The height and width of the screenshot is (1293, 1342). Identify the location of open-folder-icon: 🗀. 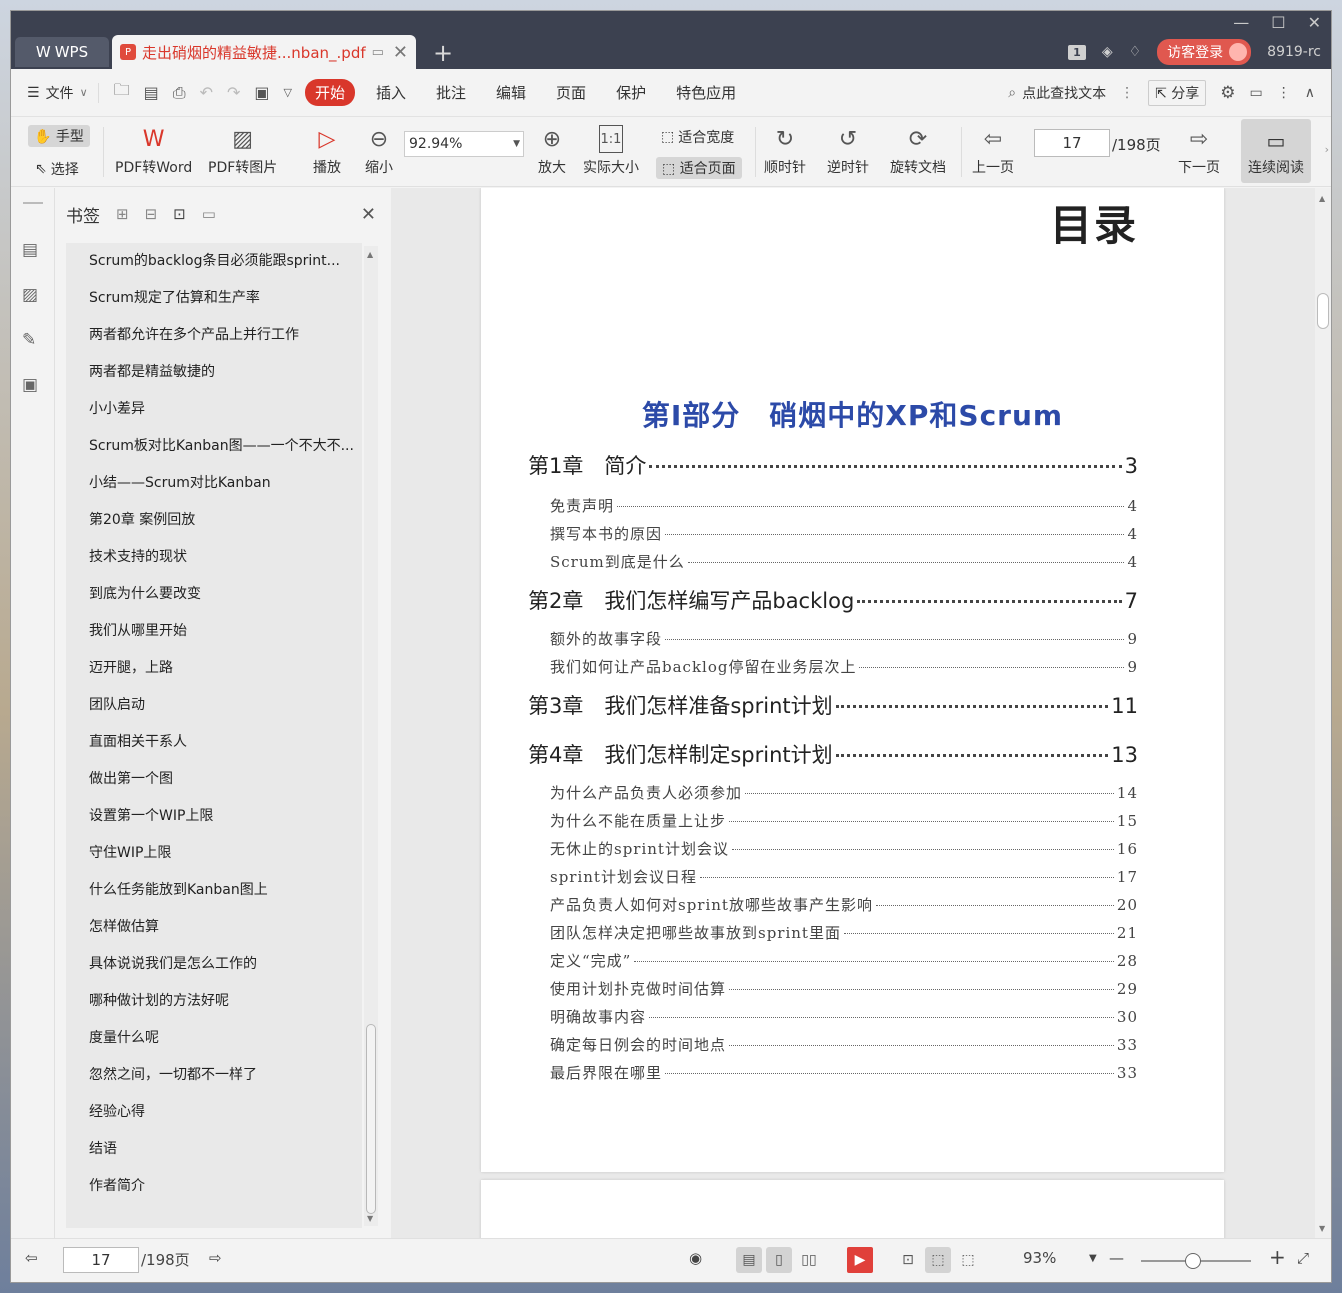
(122, 92).